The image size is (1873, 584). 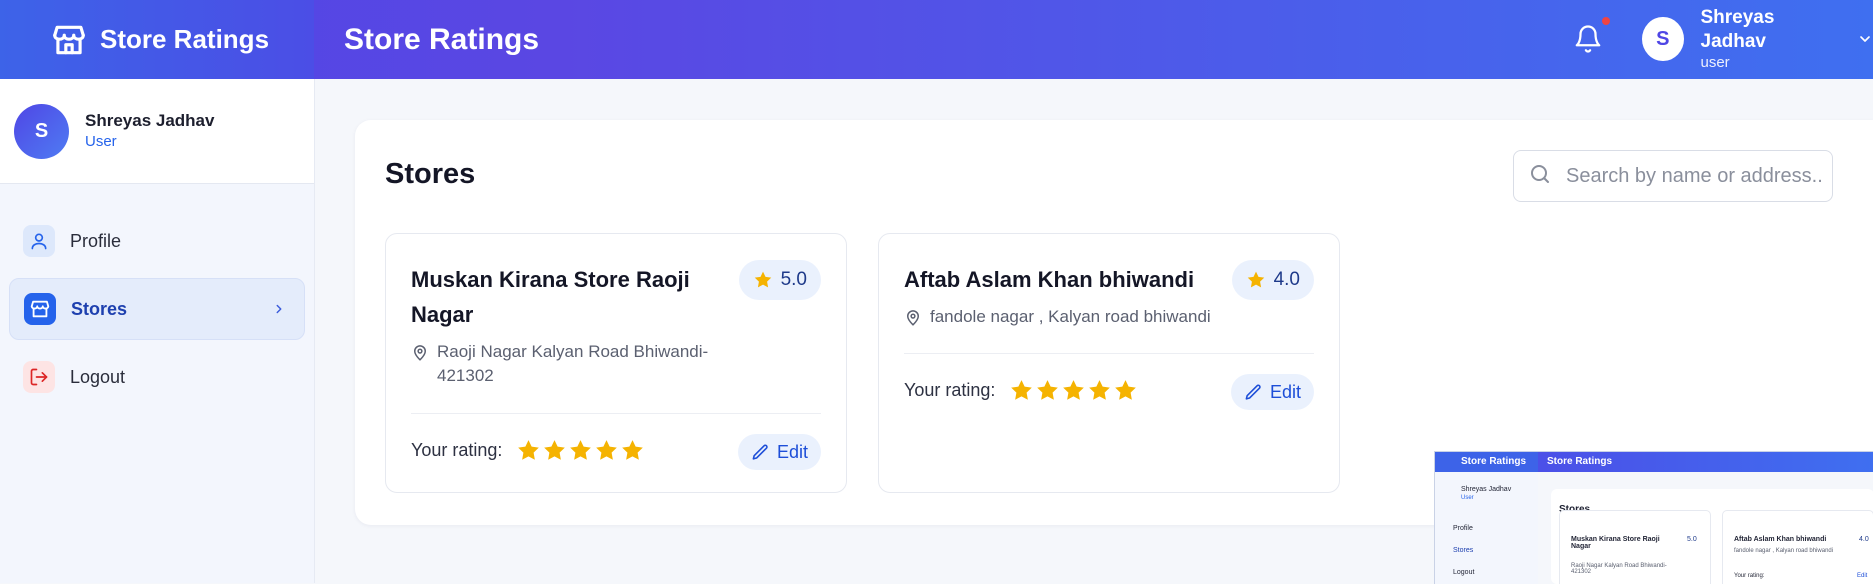 I want to click on thumbnail-user-name: Shreyas Jadhav, so click(x=1486, y=489).